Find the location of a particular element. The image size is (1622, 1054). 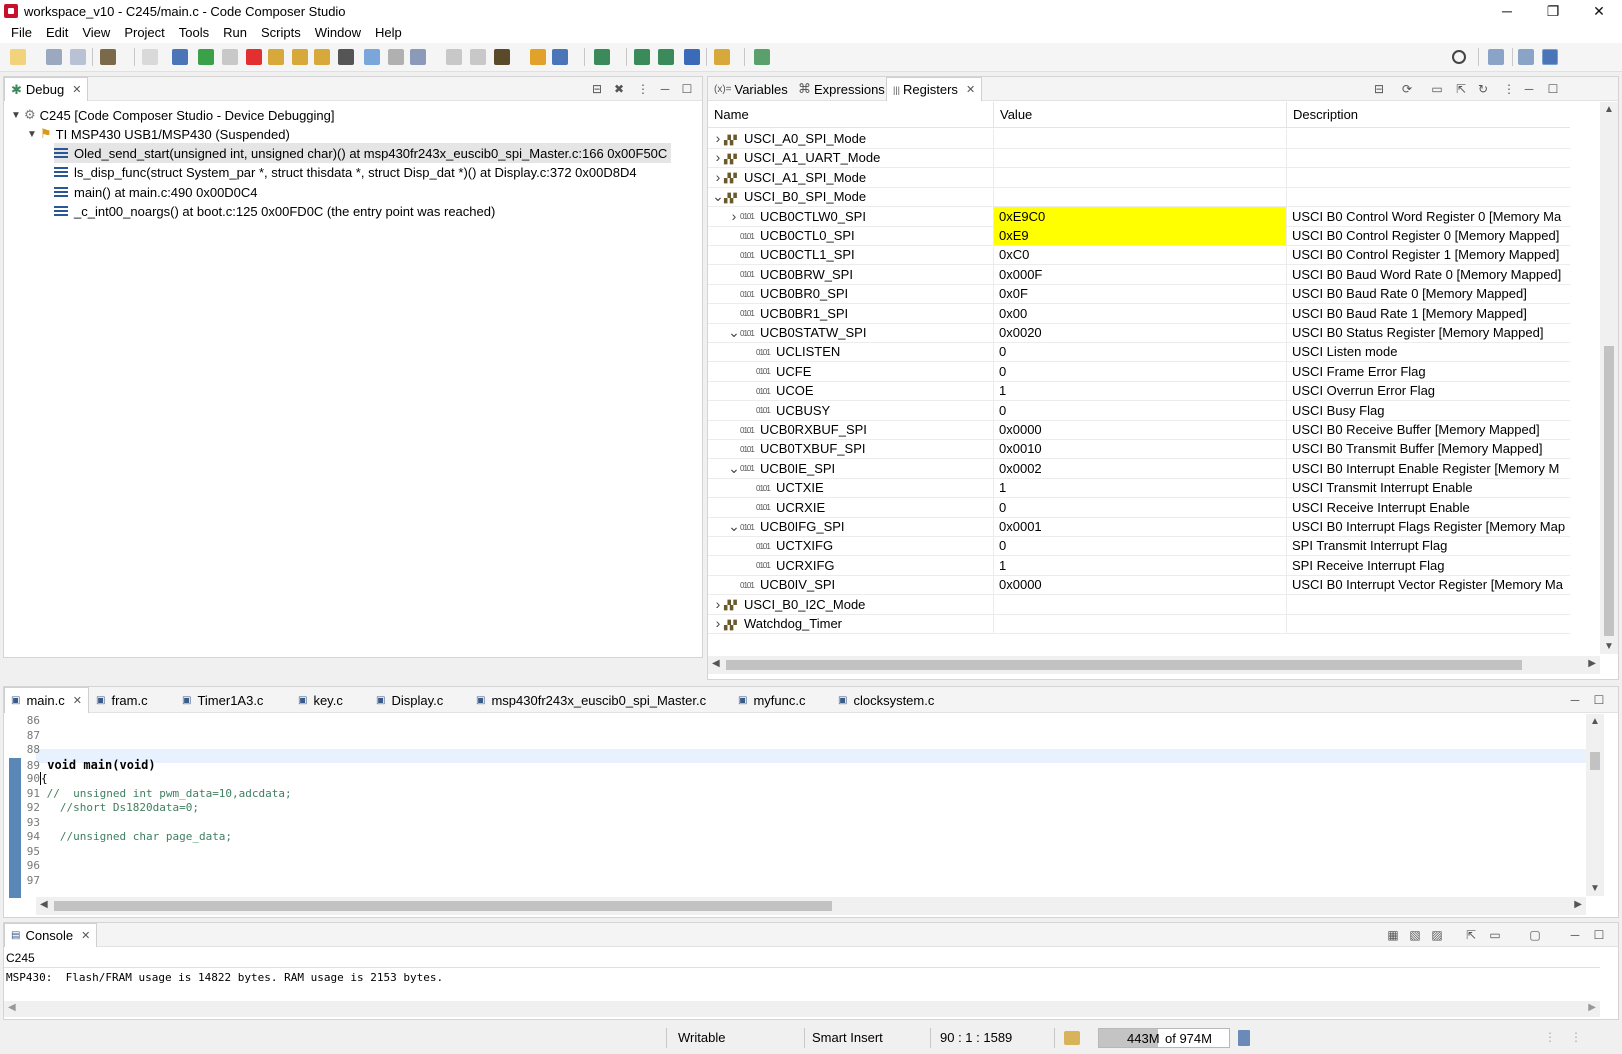

code-line: 94 //unsigned char page_data; is located at coordinates (127, 837).